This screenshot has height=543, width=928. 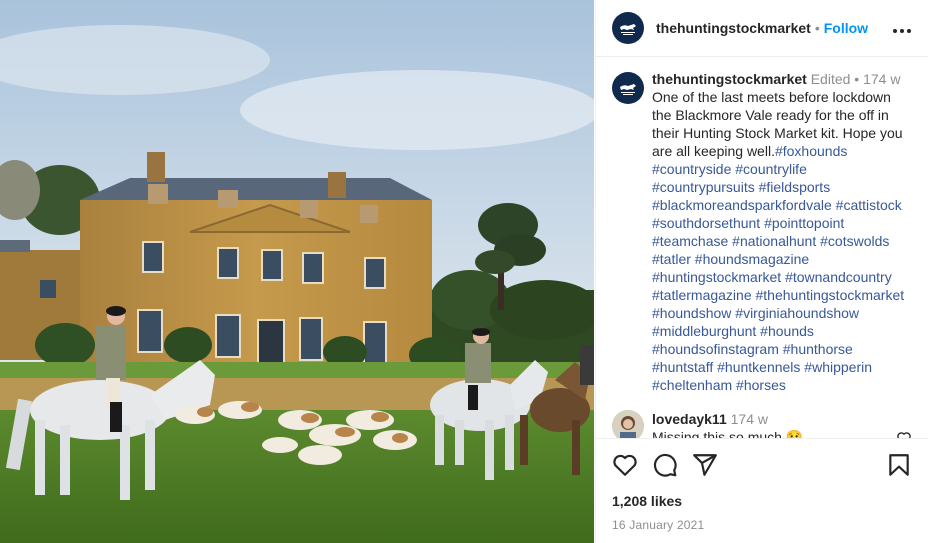 I want to click on more-icon, so click(x=902, y=28).